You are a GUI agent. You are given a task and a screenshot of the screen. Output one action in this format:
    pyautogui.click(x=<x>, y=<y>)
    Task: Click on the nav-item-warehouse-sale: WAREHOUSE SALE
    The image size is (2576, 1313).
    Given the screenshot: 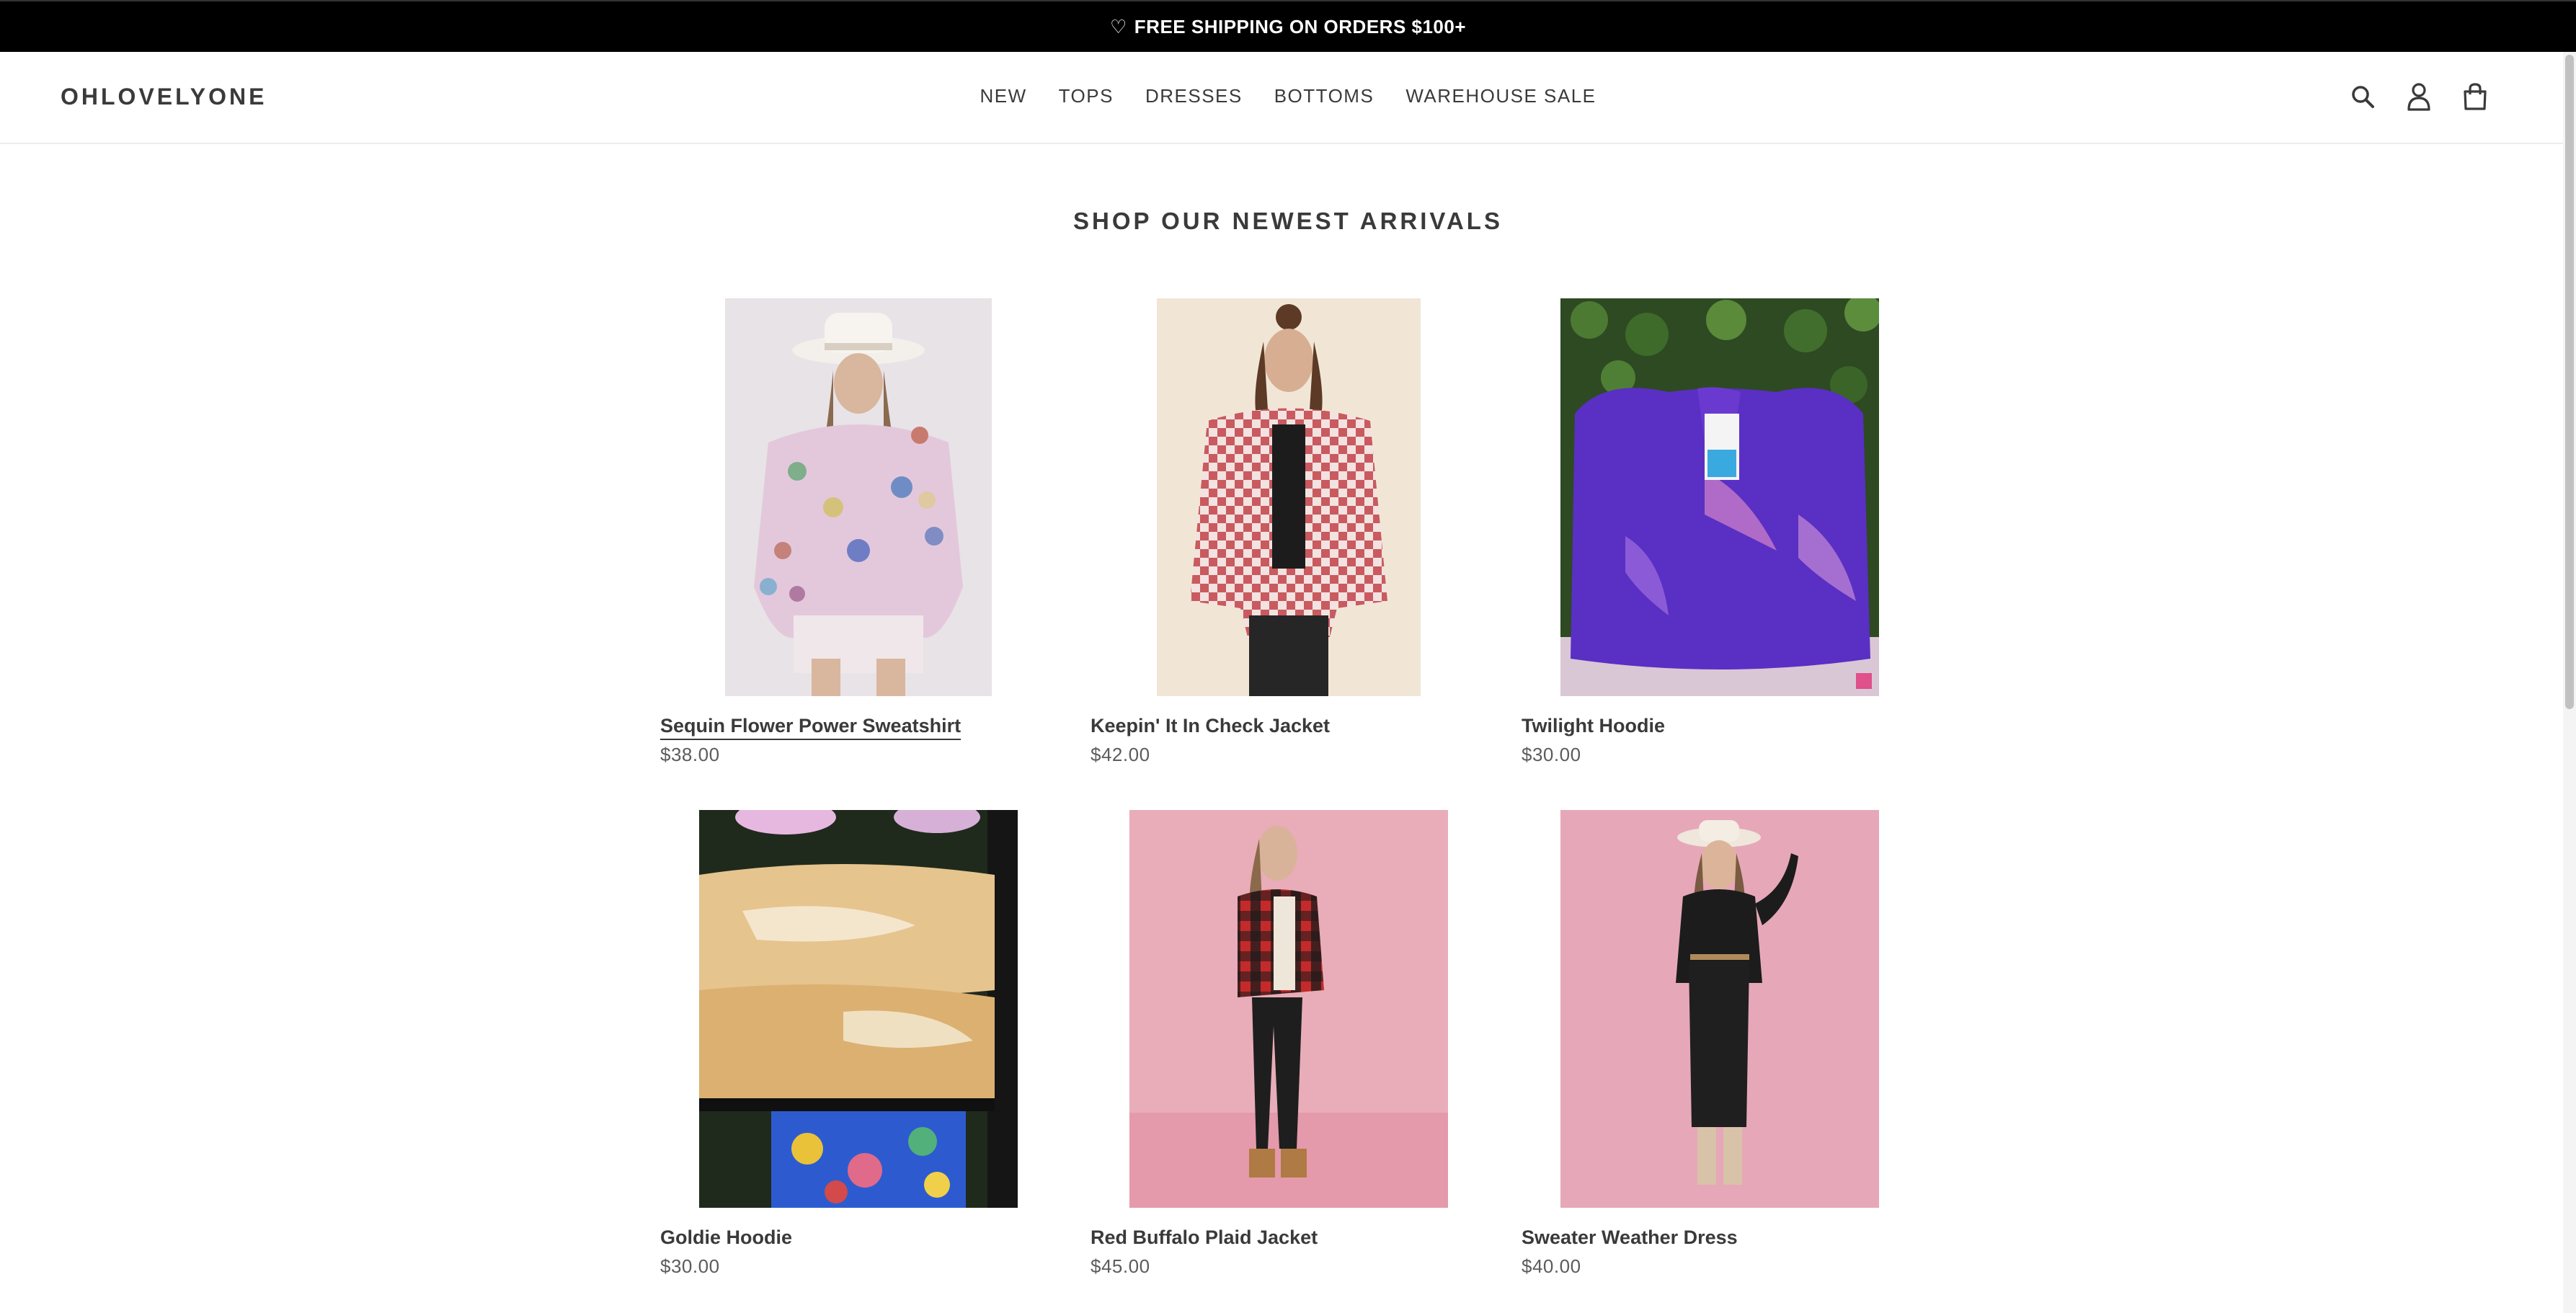 What is the action you would take?
    pyautogui.click(x=1500, y=96)
    